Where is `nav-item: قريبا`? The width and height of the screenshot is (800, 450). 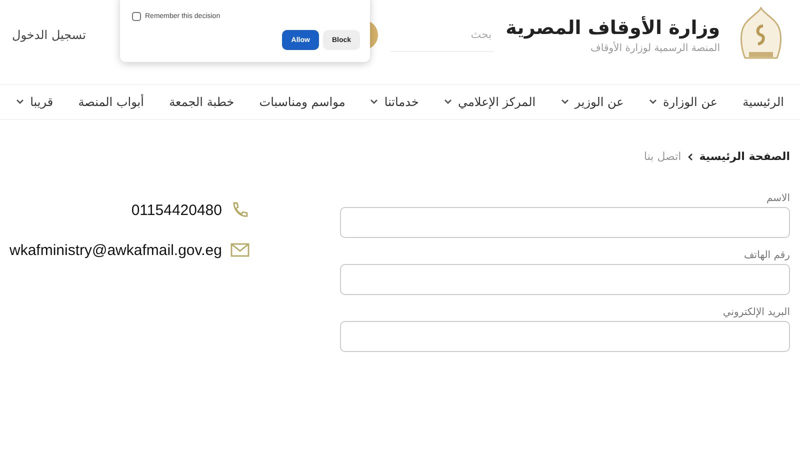
nav-item: قريبا is located at coordinates (35, 102).